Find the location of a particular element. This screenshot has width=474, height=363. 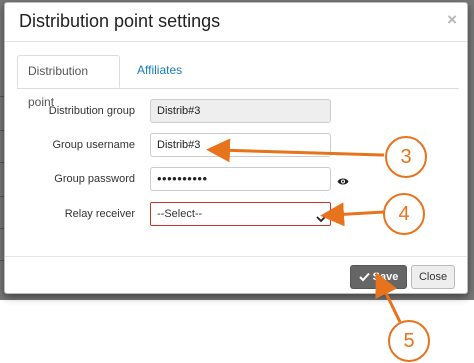

callout-4: 4 is located at coordinates (404, 214).